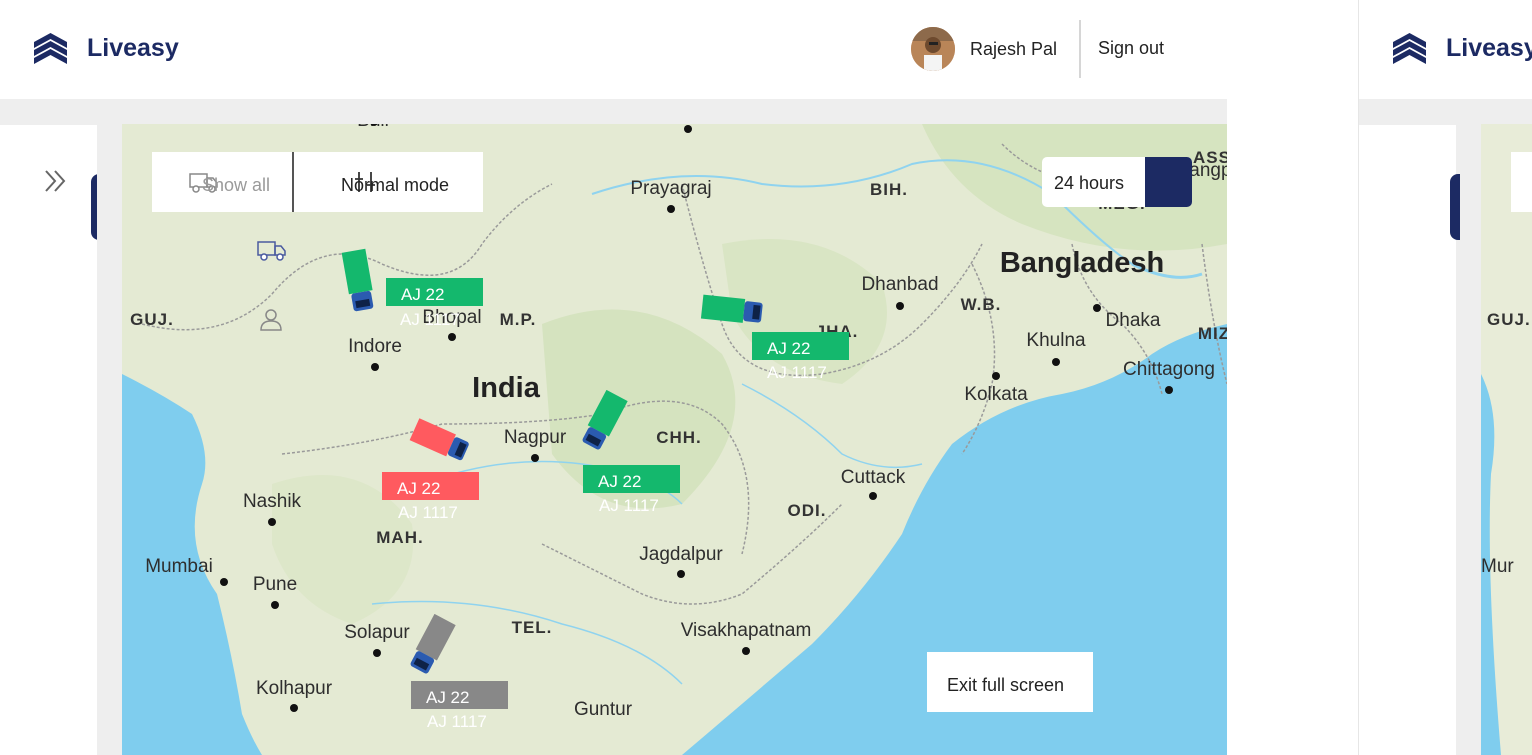  I want to click on double-chevron-right-icon, so click(56, 181).